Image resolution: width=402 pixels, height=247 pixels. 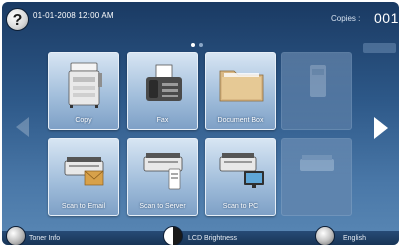 What do you see at coordinates (241, 170) in the screenshot?
I see `scan-to-pc-icon` at bounding box center [241, 170].